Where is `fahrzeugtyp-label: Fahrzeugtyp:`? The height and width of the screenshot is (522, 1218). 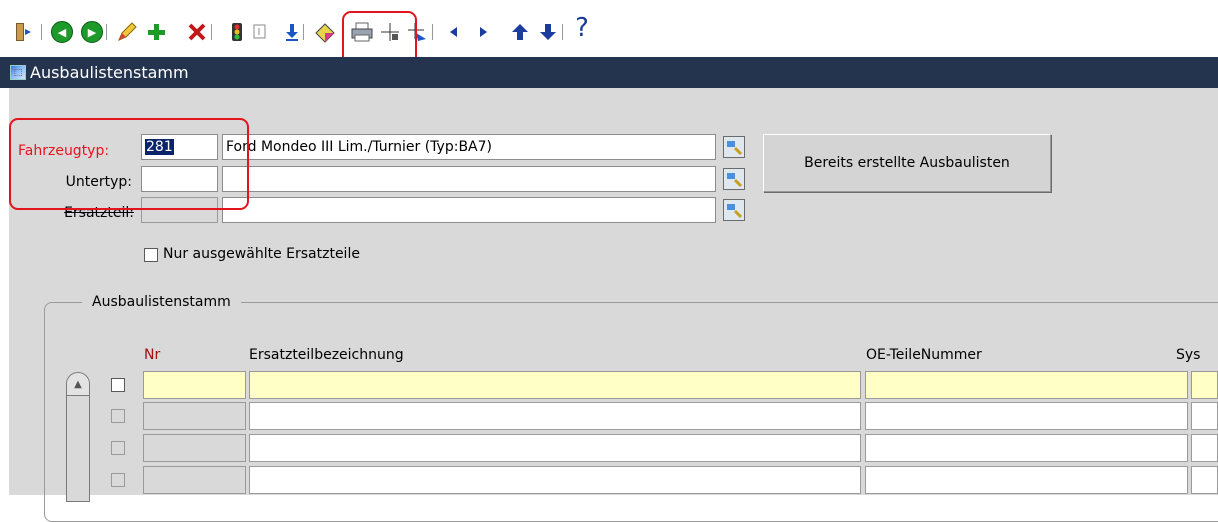 fahrzeugtyp-label: Fahrzeugtyp: is located at coordinates (64, 151).